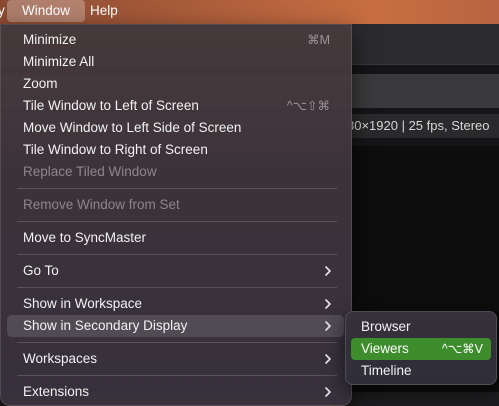 The width and height of the screenshot is (499, 406). What do you see at coordinates (115, 149) in the screenshot?
I see `menu-item-label: Tile Window to Right of Screen` at bounding box center [115, 149].